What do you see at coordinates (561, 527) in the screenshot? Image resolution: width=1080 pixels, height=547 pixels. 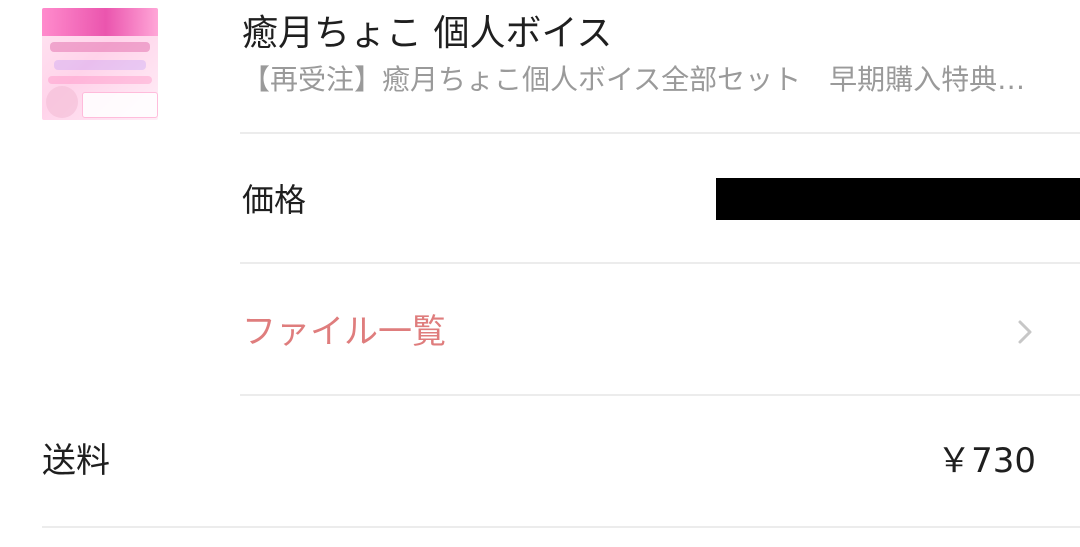 I see `divider-bottom` at bounding box center [561, 527].